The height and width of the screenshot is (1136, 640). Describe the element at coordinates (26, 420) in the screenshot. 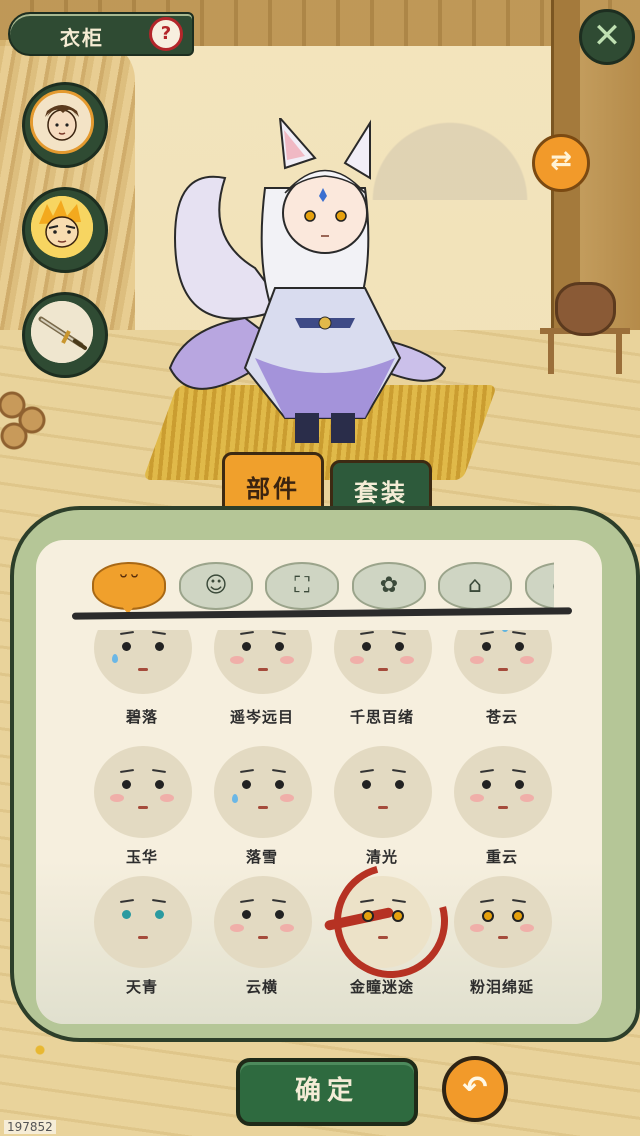

I see `firewood-pile` at that location.